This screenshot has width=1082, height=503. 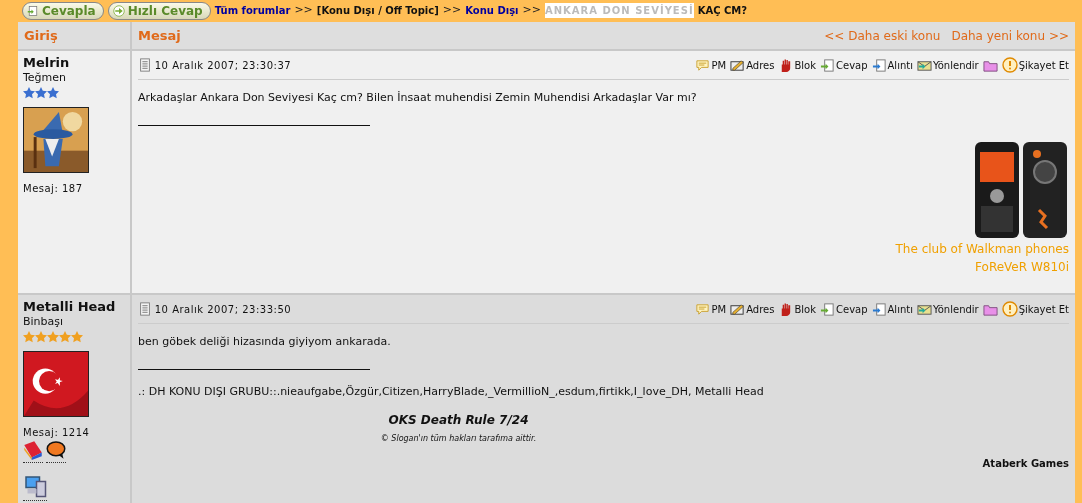 I want to click on post-date: 10 Aralık 2007; 23:30:37, so click(x=223, y=65).